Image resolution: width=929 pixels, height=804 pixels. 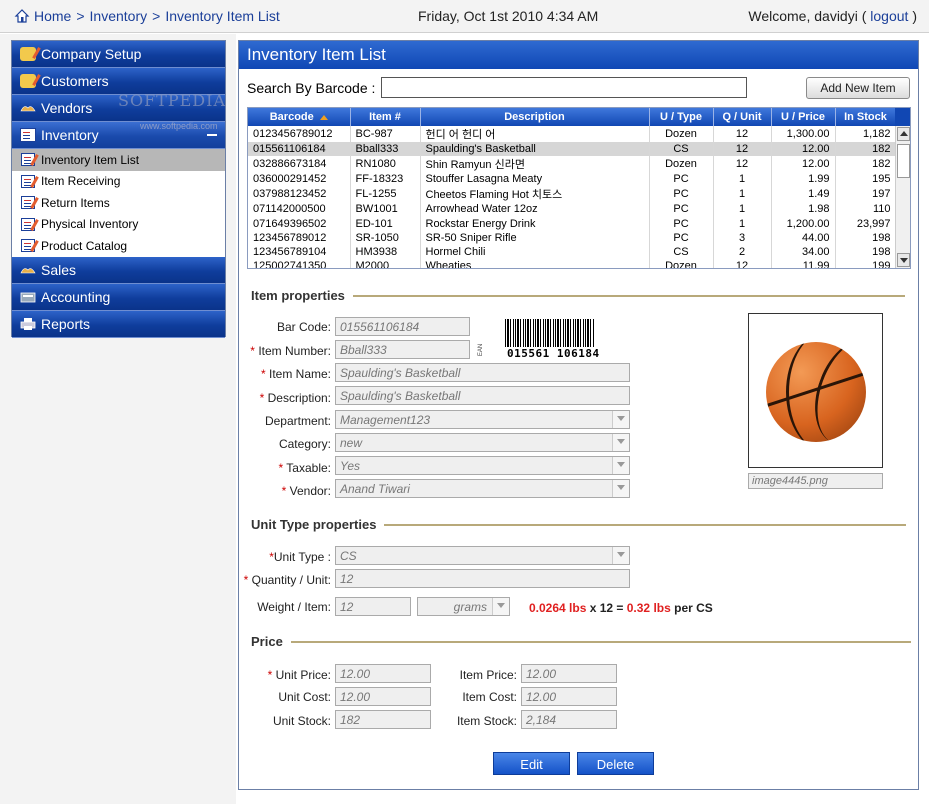 What do you see at coordinates (298, 295) in the screenshot?
I see `section-heading: Item properties` at bounding box center [298, 295].